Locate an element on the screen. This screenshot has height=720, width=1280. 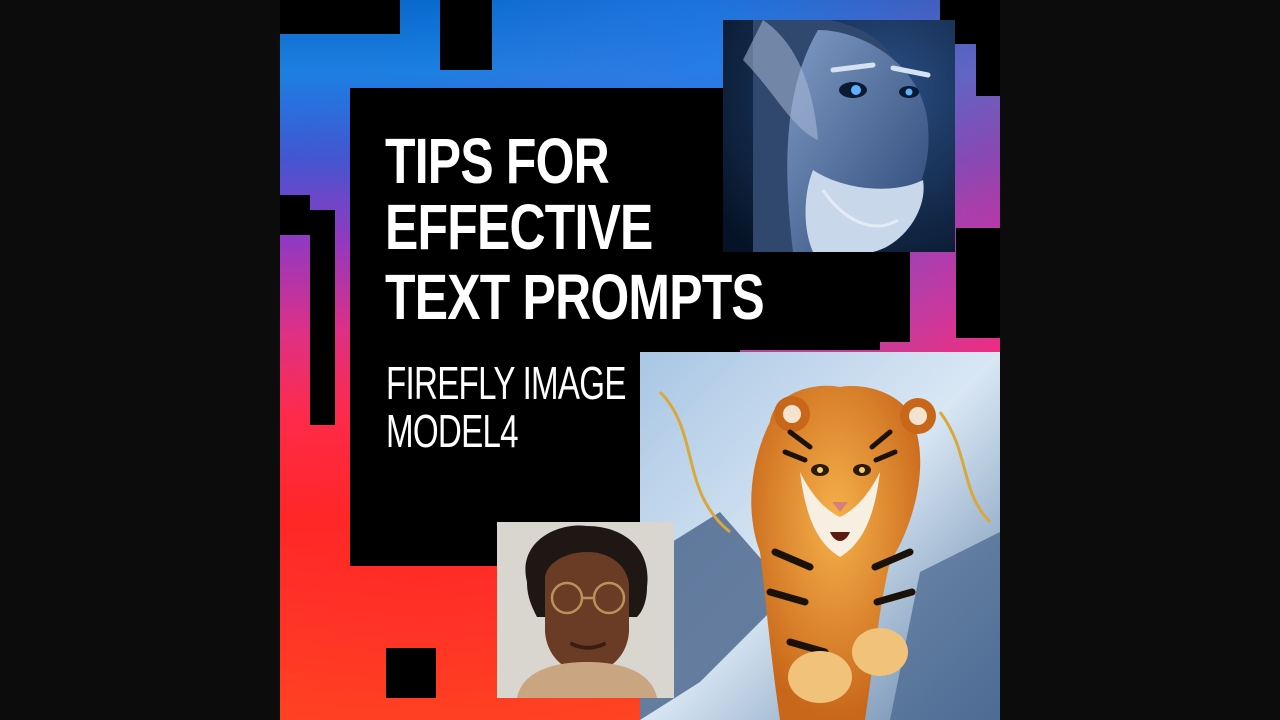
man-with-glasses-portrait-icon is located at coordinates (585, 610).